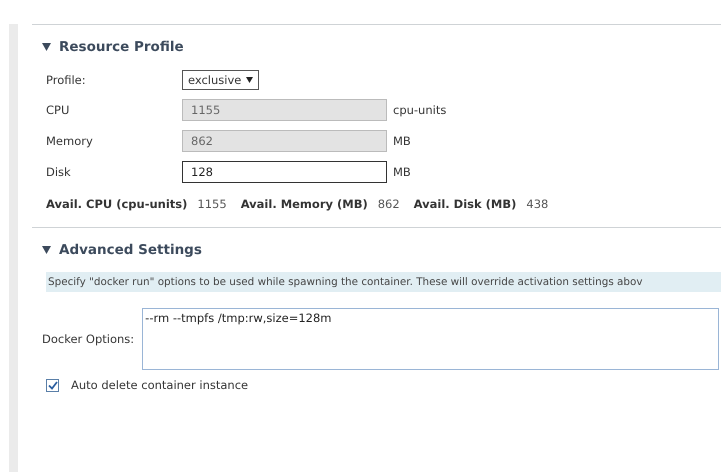  Describe the element at coordinates (121, 47) in the screenshot. I see `section-title: Resource Profile` at that location.